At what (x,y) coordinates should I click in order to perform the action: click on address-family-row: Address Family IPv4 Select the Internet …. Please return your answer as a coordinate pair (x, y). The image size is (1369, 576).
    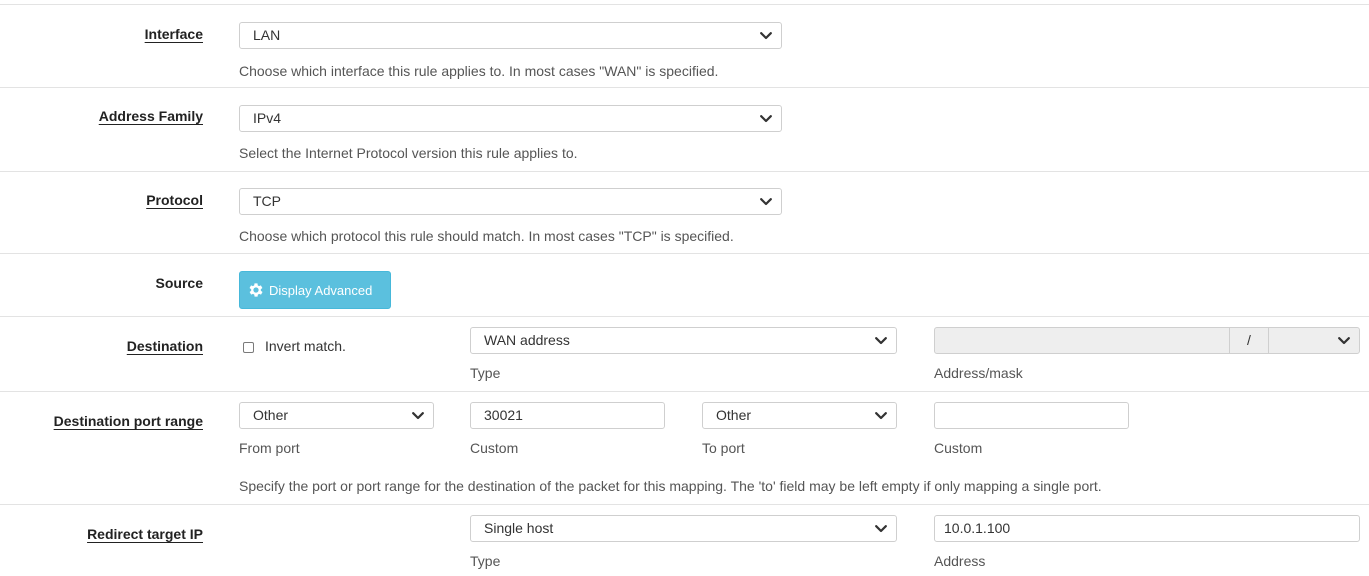
    Looking at the image, I should click on (684, 129).